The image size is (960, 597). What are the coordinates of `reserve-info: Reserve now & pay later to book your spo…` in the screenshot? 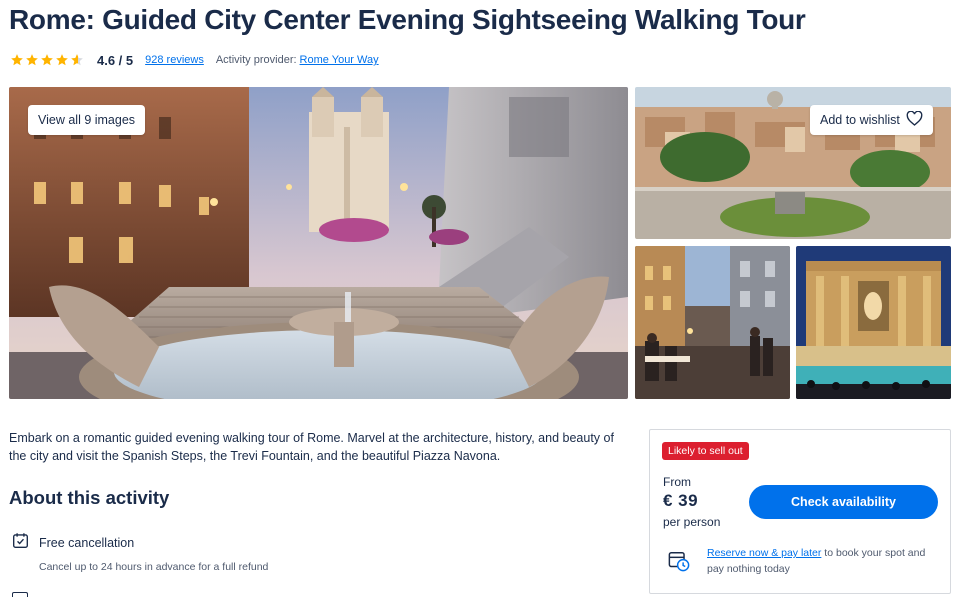 It's located at (825, 561).